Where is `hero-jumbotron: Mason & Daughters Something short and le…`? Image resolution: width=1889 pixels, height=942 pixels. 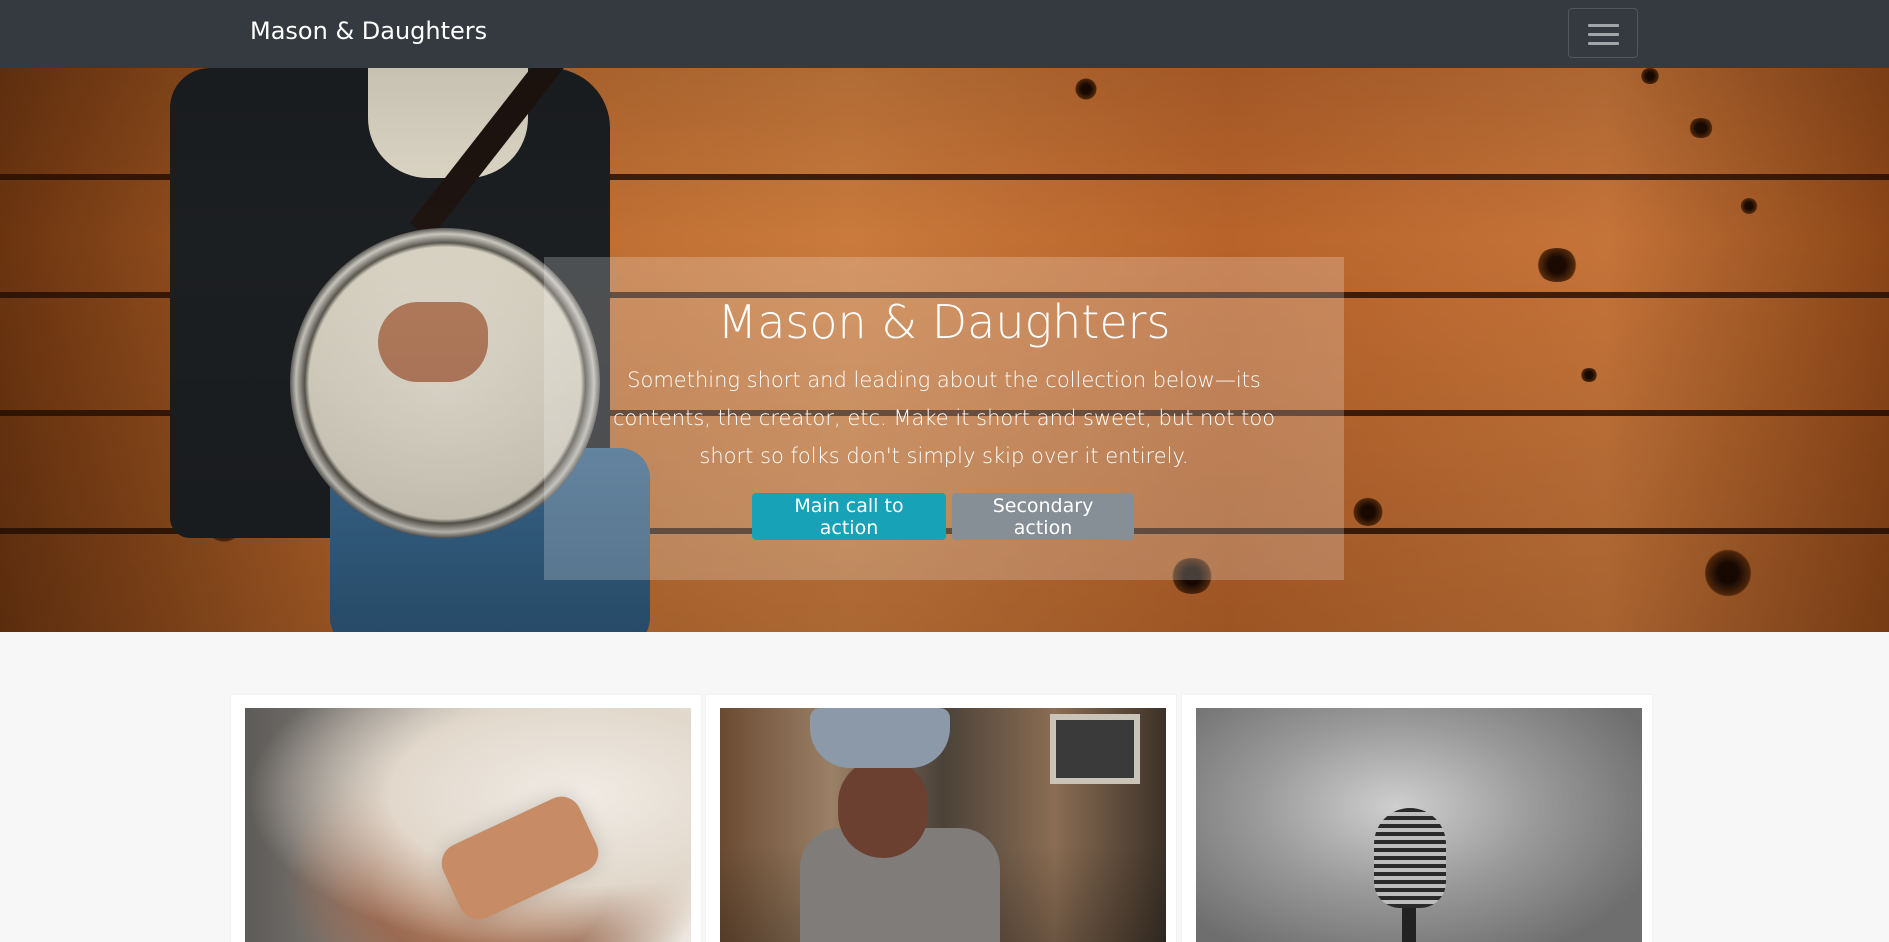
hero-jumbotron: Mason & Daughters Something short and le… is located at coordinates (944, 418).